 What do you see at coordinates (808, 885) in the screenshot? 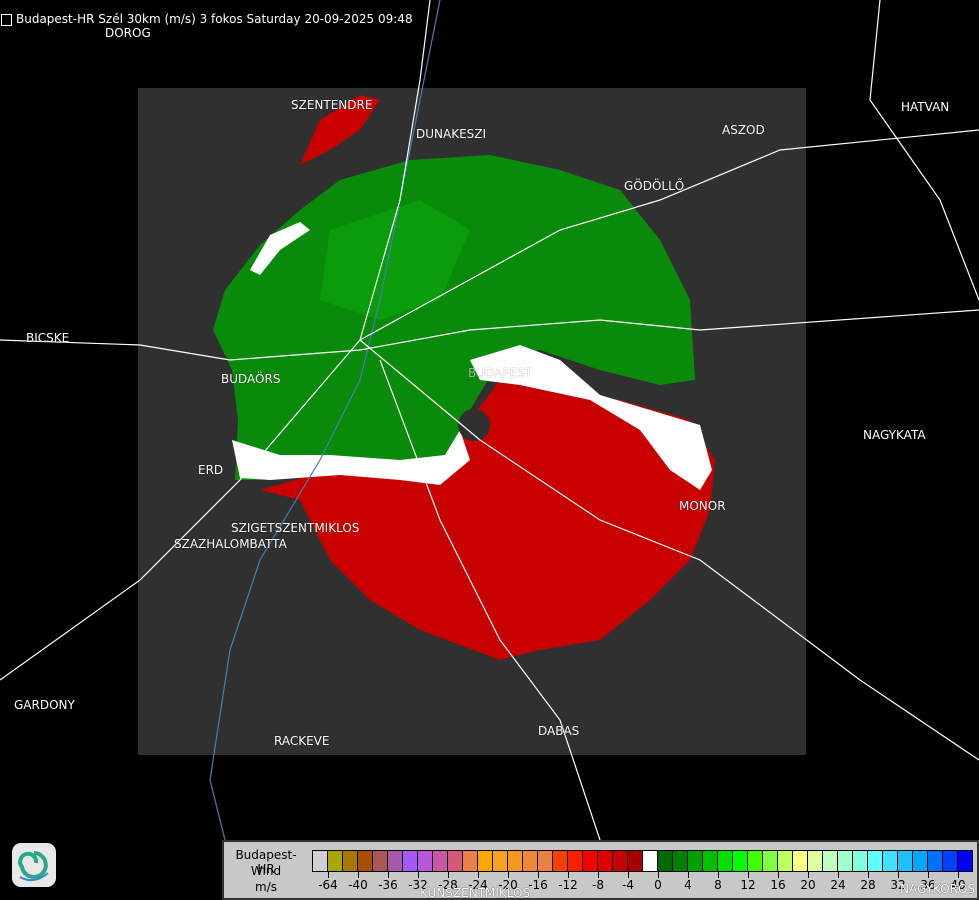
I see `legend-tick-label: 20` at bounding box center [808, 885].